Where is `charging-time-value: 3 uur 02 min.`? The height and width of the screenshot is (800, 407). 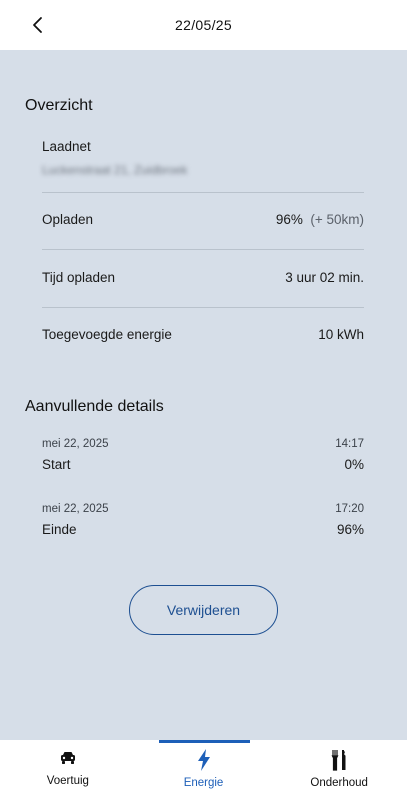 charging-time-value: 3 uur 02 min. is located at coordinates (324, 277).